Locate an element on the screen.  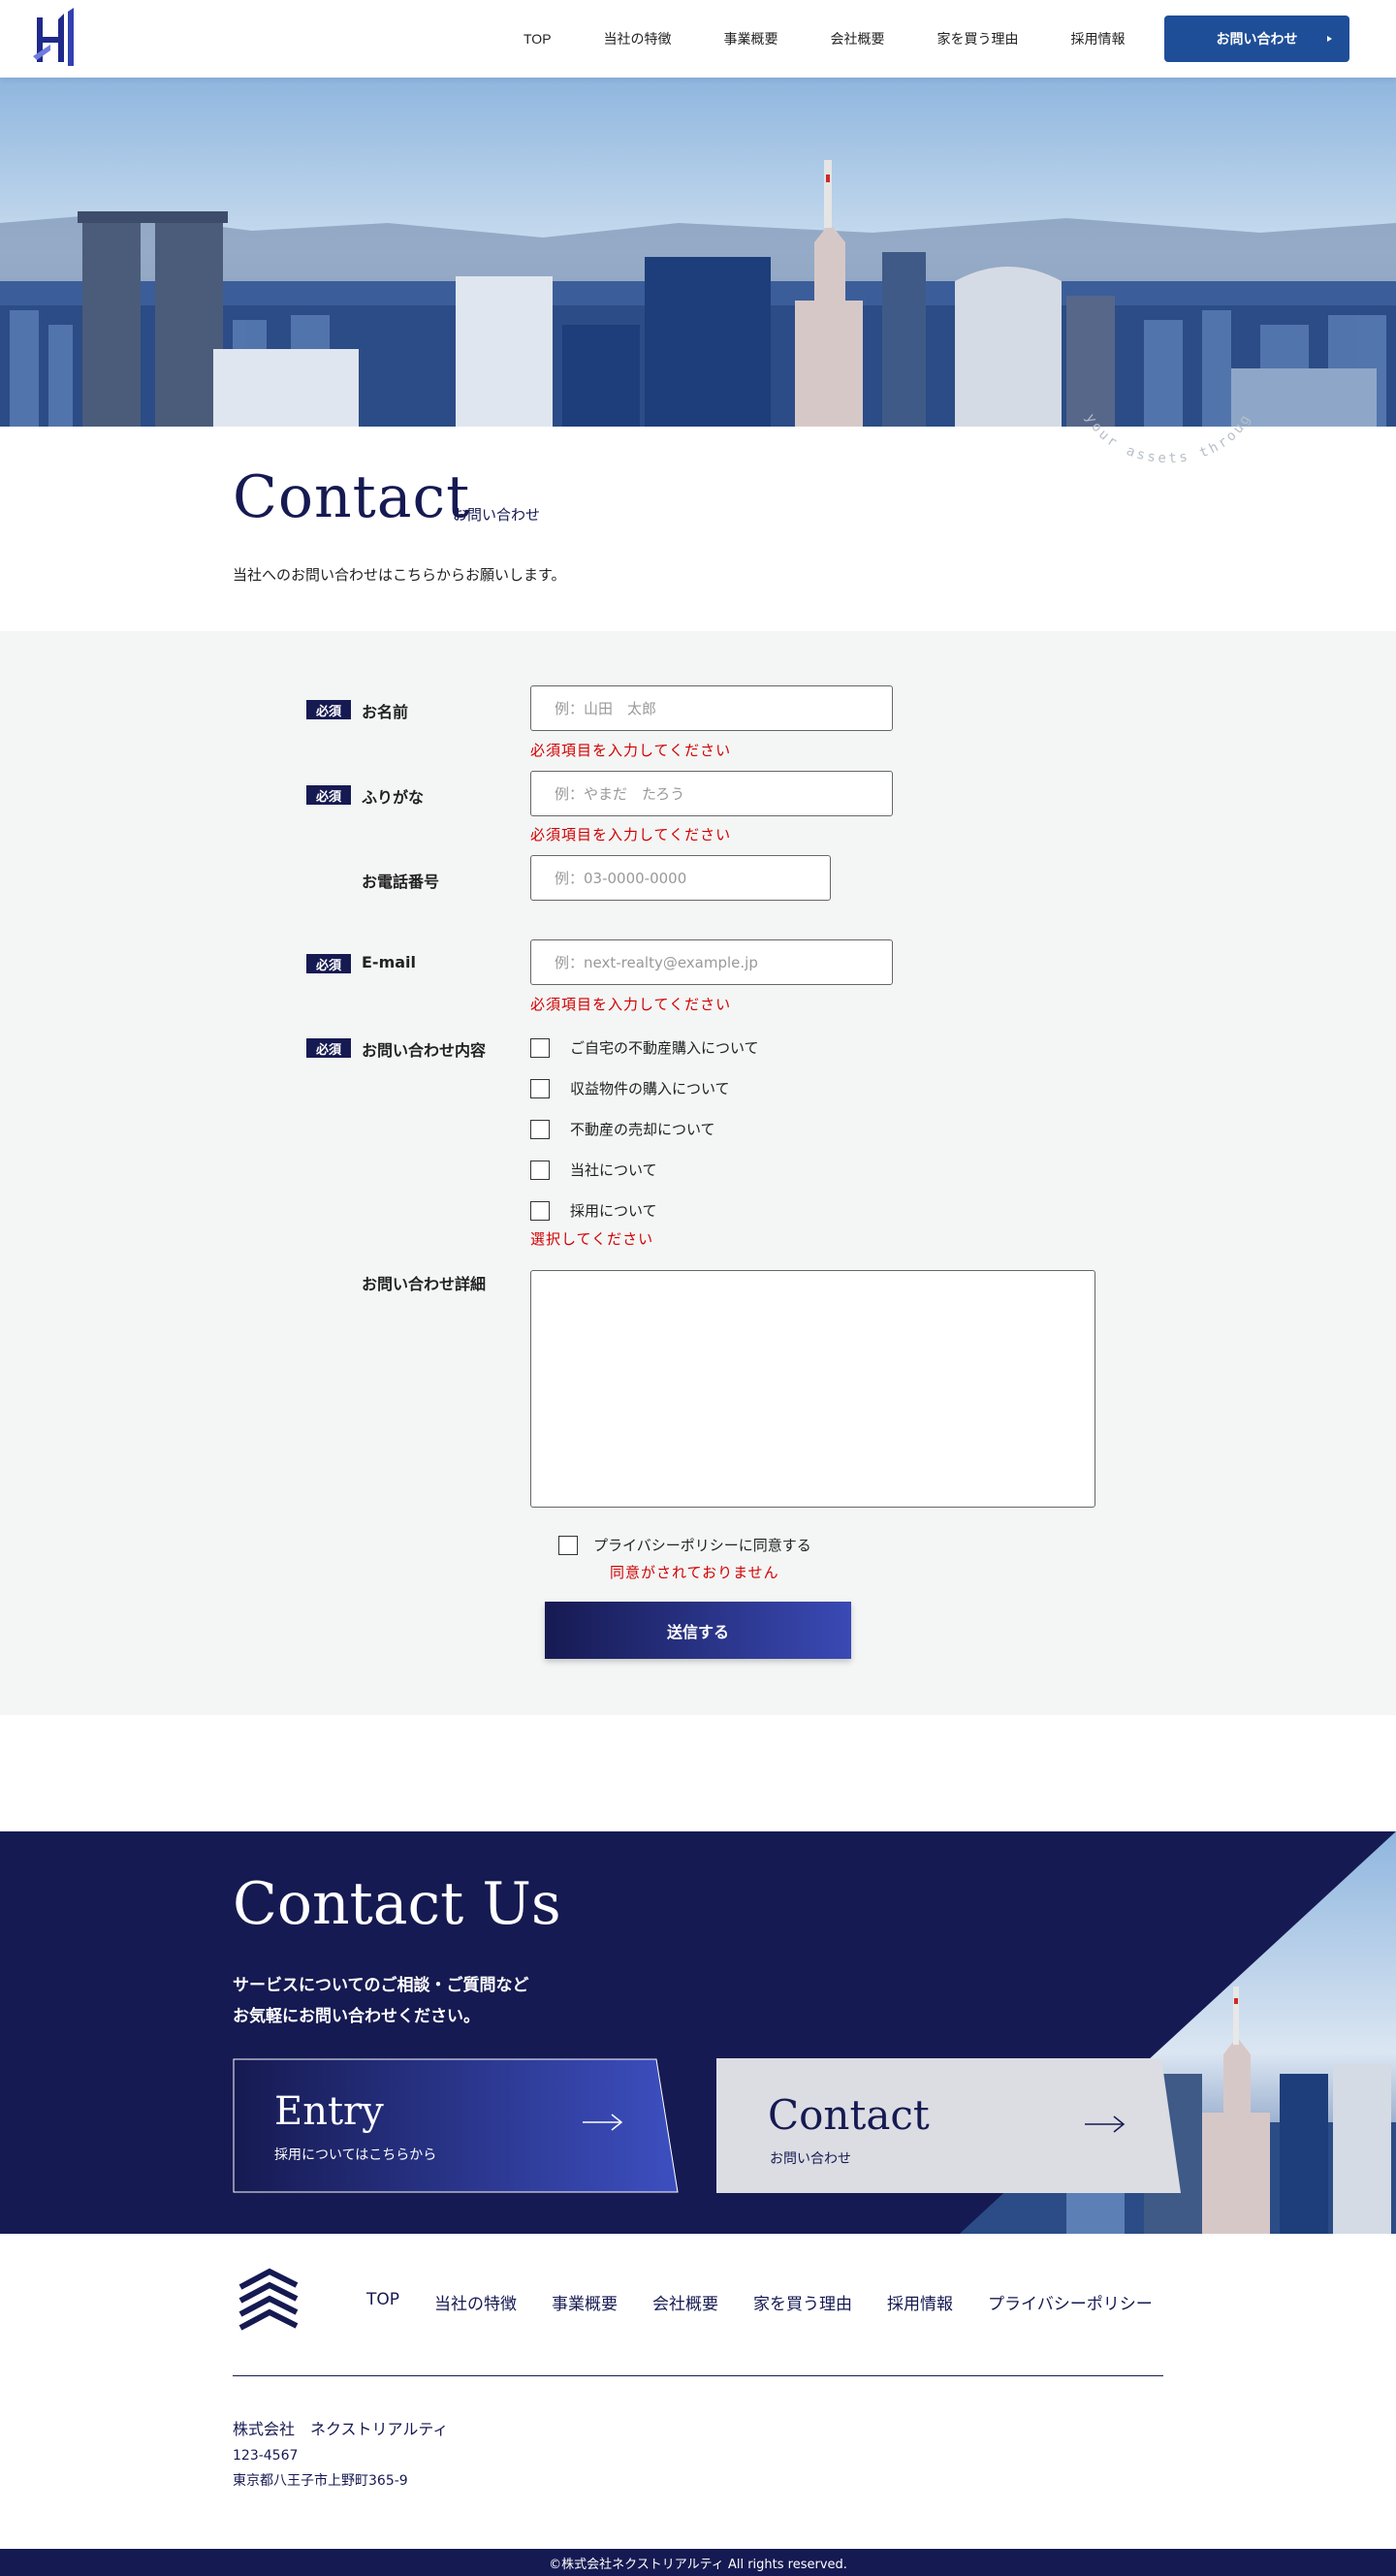
contact-us-lead-line1: サービスについてのご相談・ご質問など is located at coordinates (381, 1986).